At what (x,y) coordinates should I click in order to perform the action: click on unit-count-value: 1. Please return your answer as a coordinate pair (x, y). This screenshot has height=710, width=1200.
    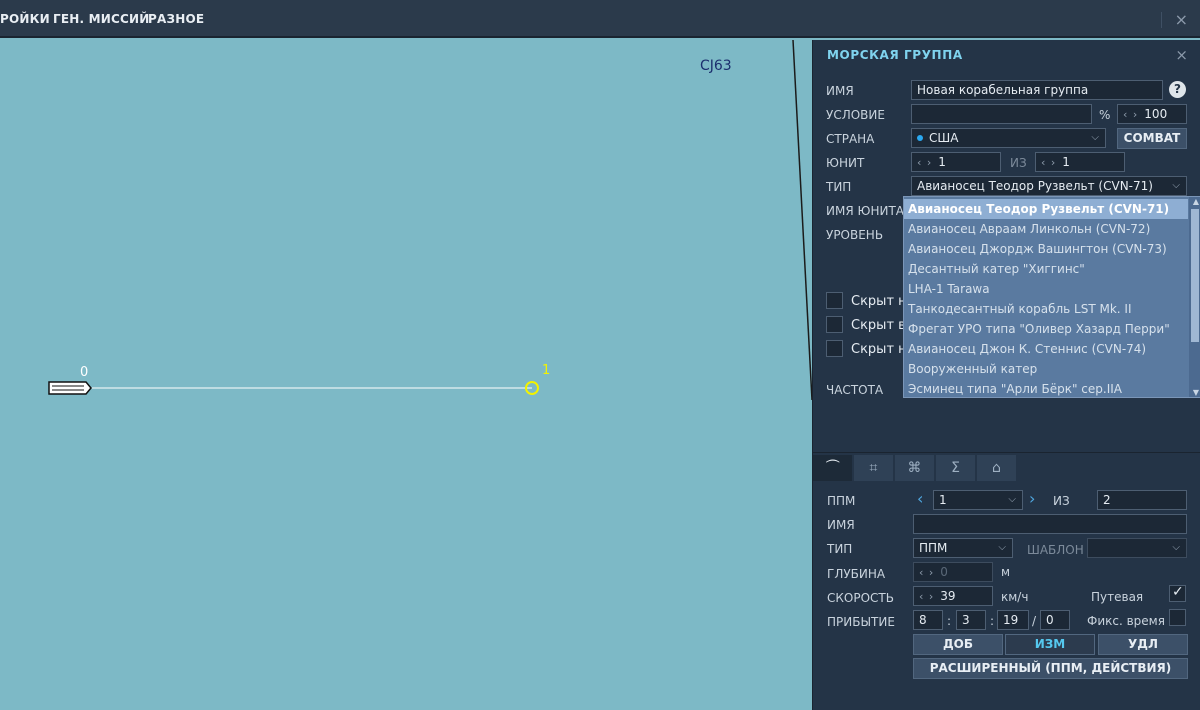
    Looking at the image, I should click on (1066, 162).